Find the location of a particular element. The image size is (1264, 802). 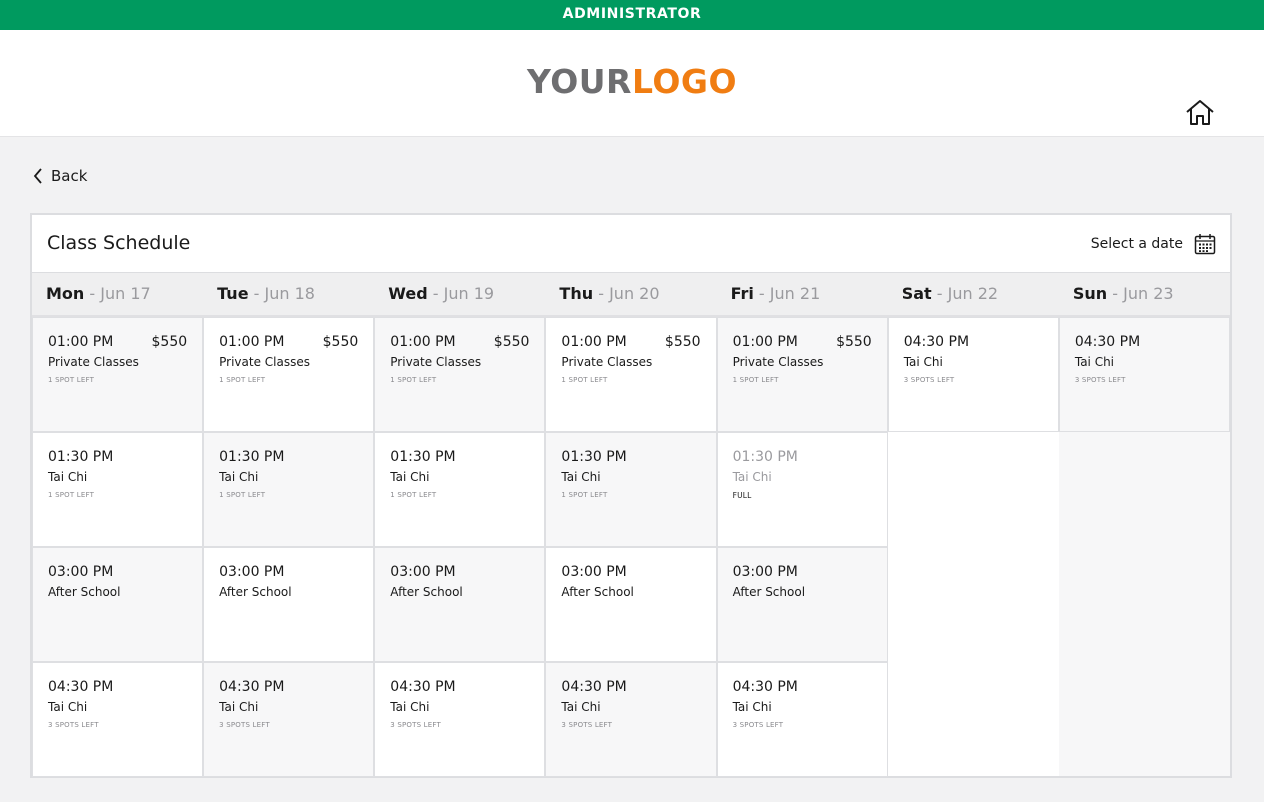

home-button is located at coordinates (1200, 113).